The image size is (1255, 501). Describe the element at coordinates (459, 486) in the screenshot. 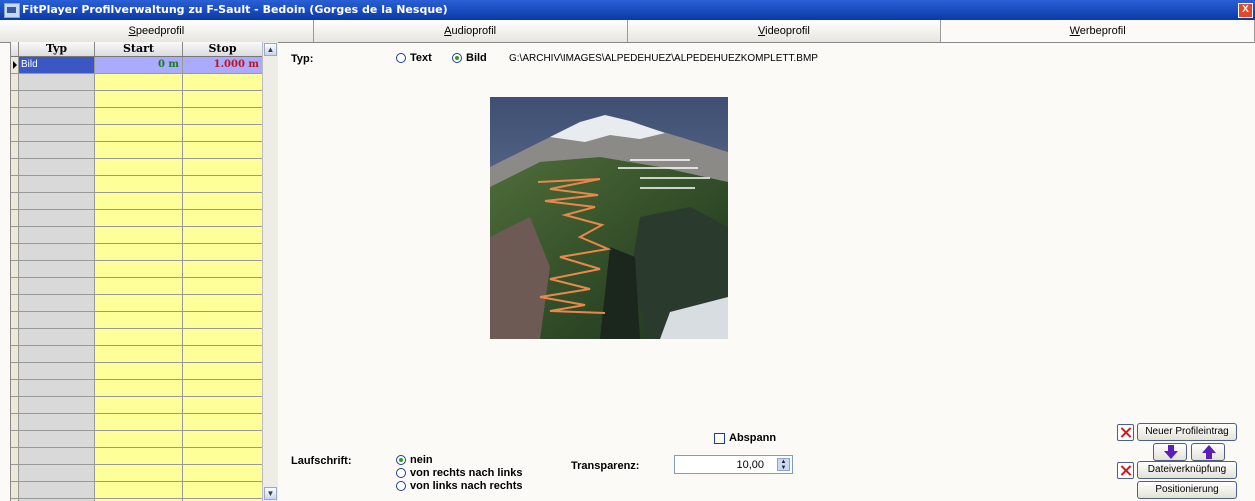

I see `radio-laufschrift-links-rechts: von links nach rechts` at that location.